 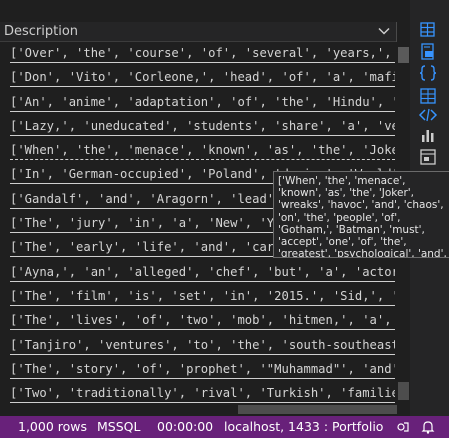 What do you see at coordinates (118, 427) in the screenshot?
I see `status-provider: MSSQL` at bounding box center [118, 427].